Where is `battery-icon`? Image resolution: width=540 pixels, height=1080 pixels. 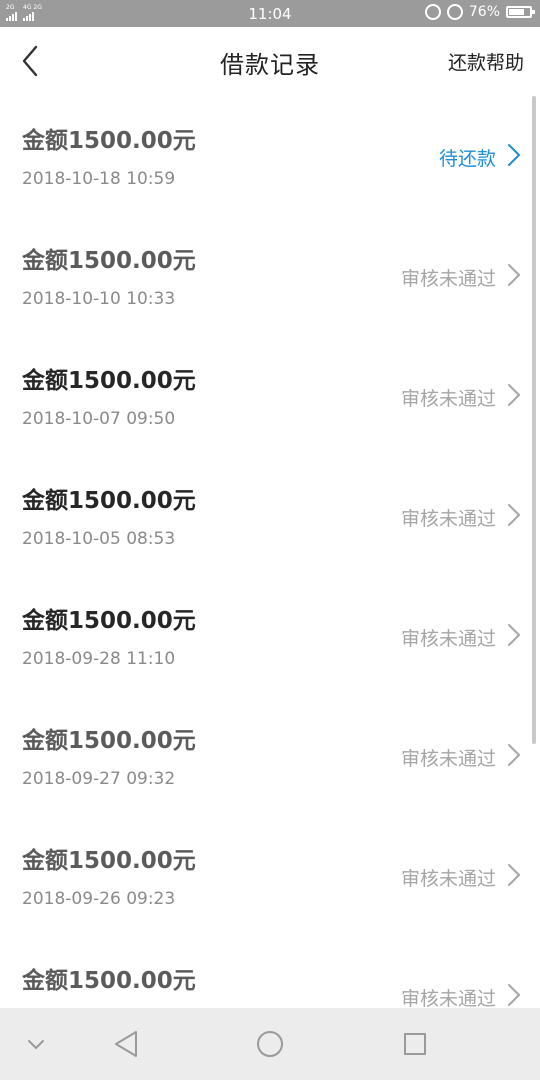 battery-icon is located at coordinates (520, 12).